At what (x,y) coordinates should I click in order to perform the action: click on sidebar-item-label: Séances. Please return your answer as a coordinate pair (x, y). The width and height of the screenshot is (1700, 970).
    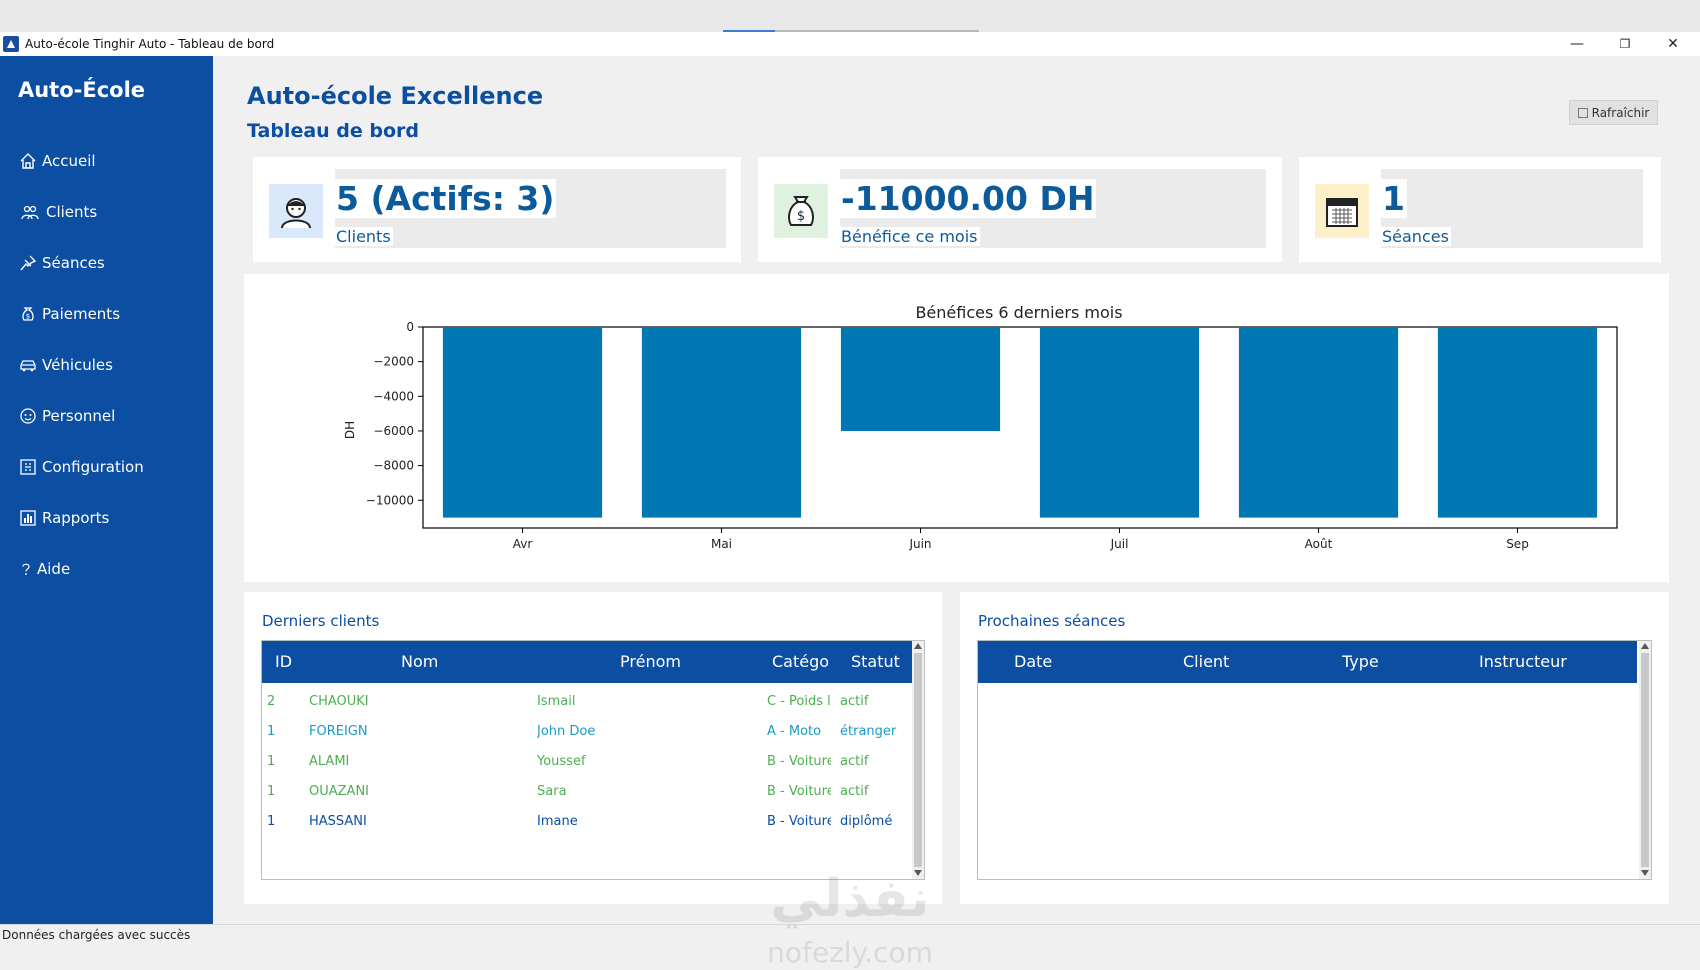
    Looking at the image, I should click on (73, 263).